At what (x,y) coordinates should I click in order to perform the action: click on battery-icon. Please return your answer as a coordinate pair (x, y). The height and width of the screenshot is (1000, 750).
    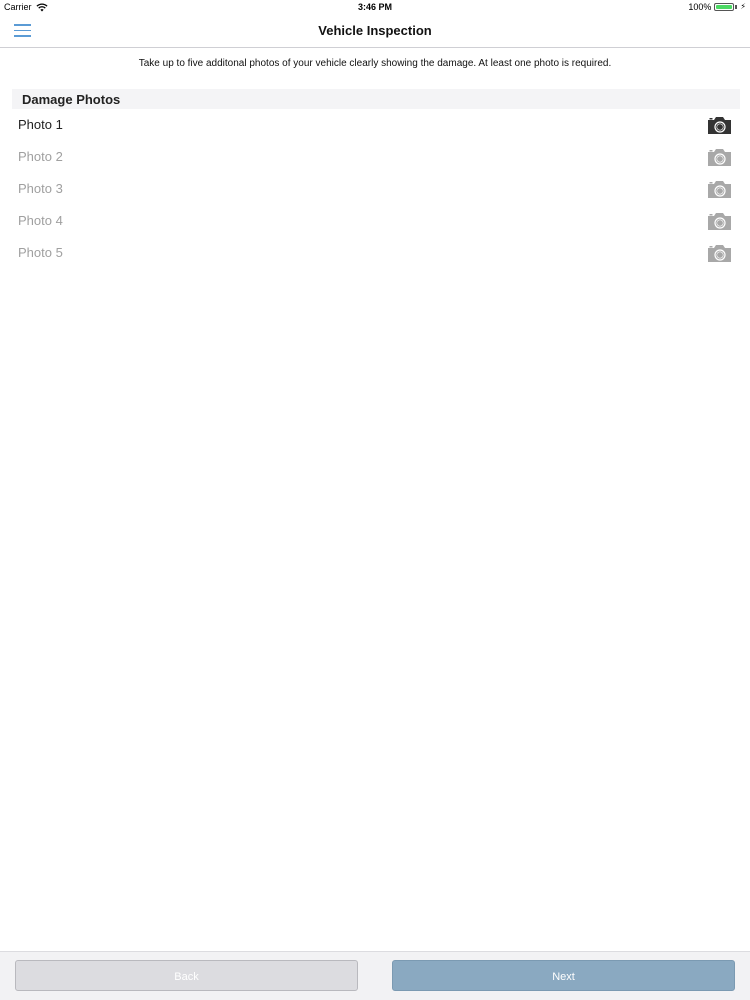
    Looking at the image, I should click on (724, 7).